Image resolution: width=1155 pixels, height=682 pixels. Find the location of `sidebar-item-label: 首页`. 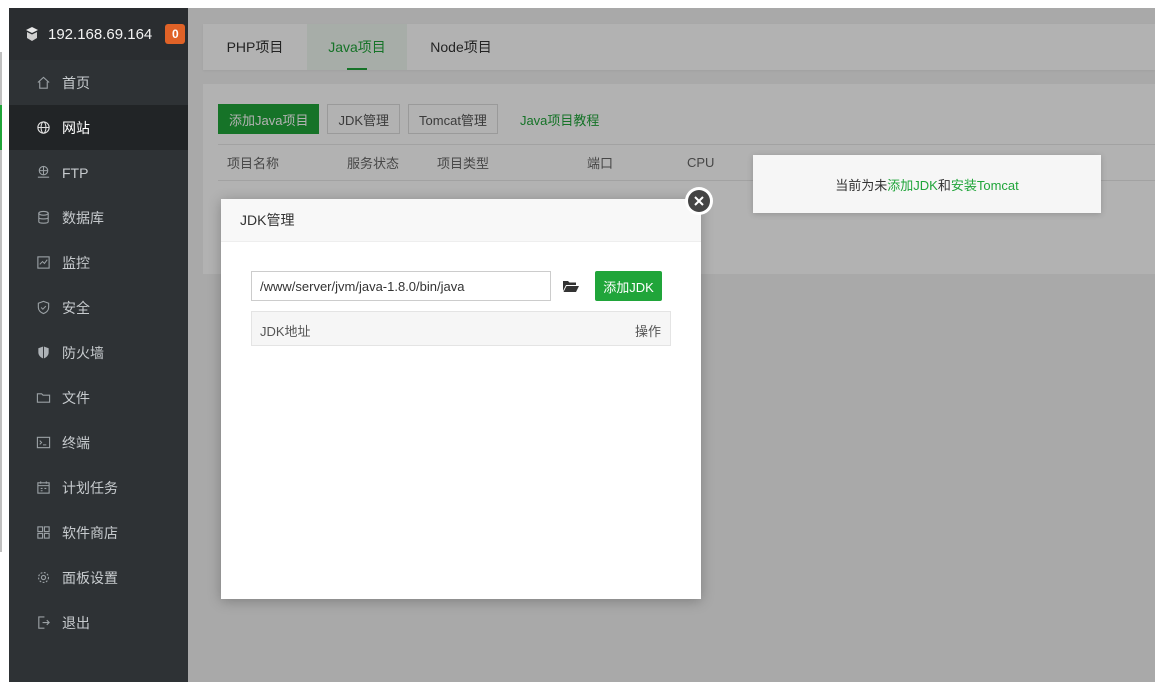

sidebar-item-label: 首页 is located at coordinates (76, 82).